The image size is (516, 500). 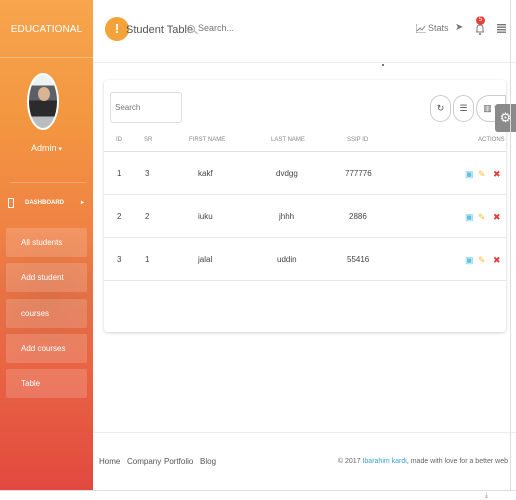 What do you see at coordinates (357, 140) in the screenshot?
I see `col-ssip-id-header: SSIP ID` at bounding box center [357, 140].